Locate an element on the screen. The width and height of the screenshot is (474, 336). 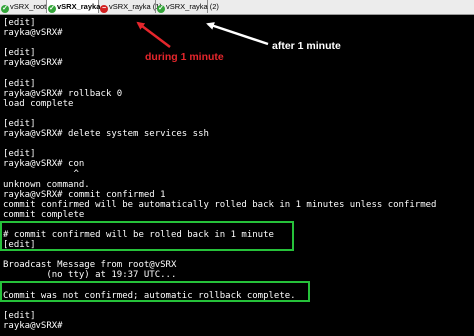
red-arrow is located at coordinates (153, 34).